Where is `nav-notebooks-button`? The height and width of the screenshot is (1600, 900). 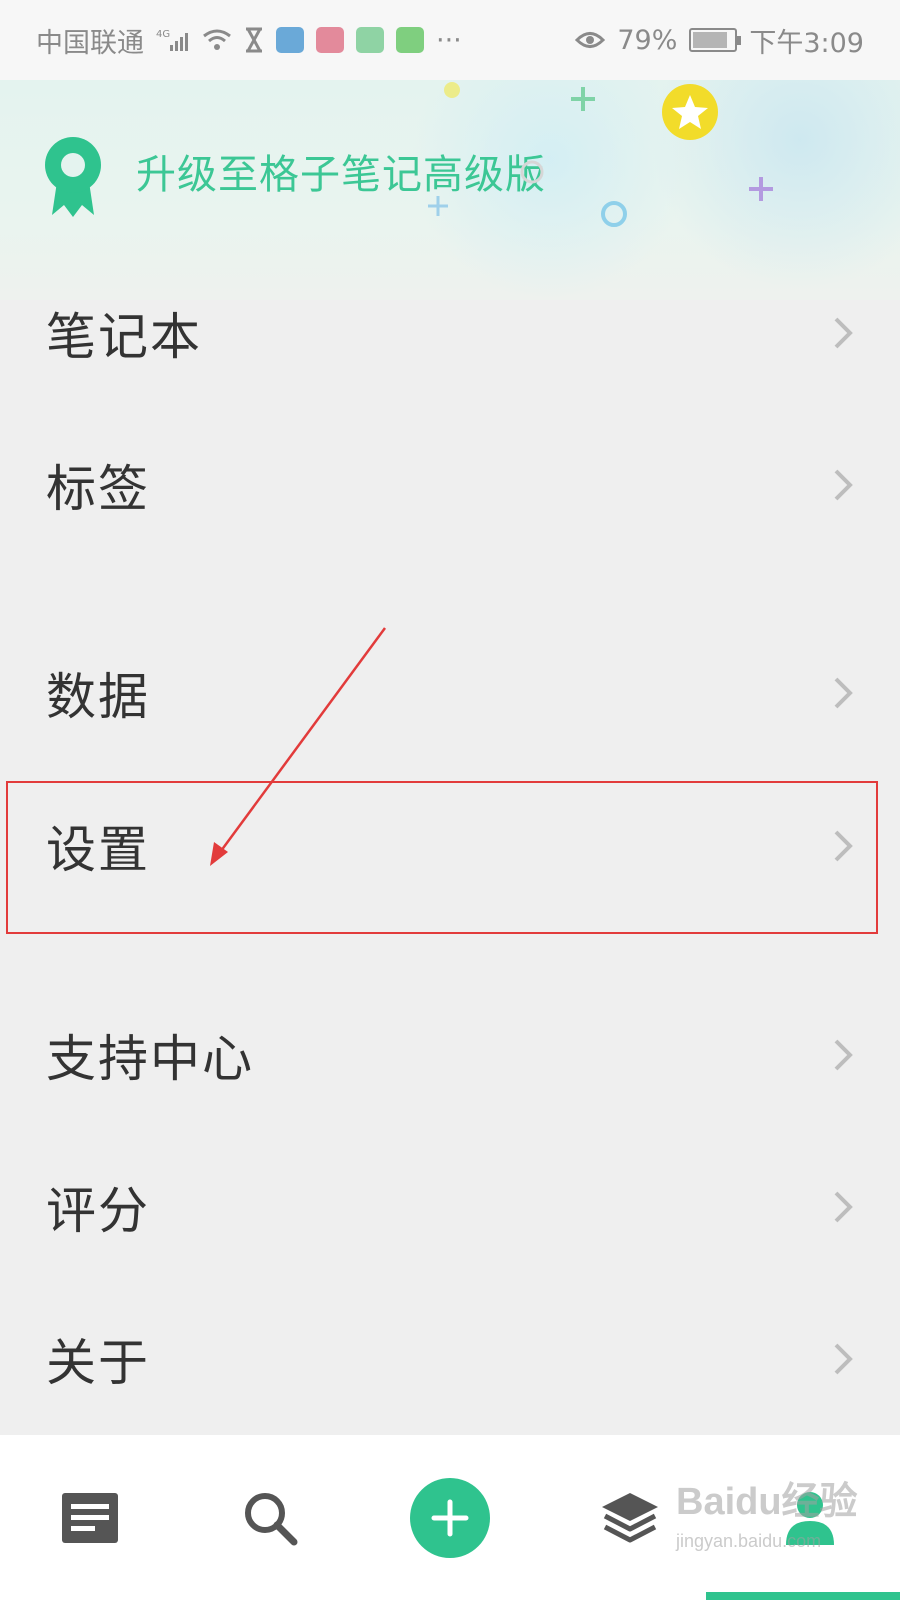 nav-notebooks-button is located at coordinates (630, 1518).